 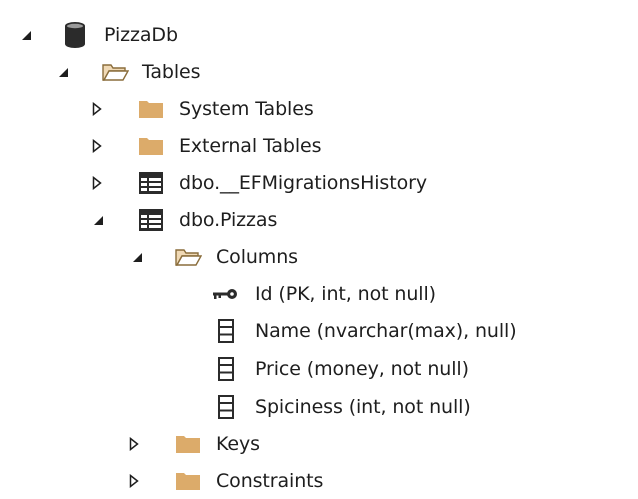 I want to click on tree-node-column-price: Price (money, not null), so click(x=319, y=368).